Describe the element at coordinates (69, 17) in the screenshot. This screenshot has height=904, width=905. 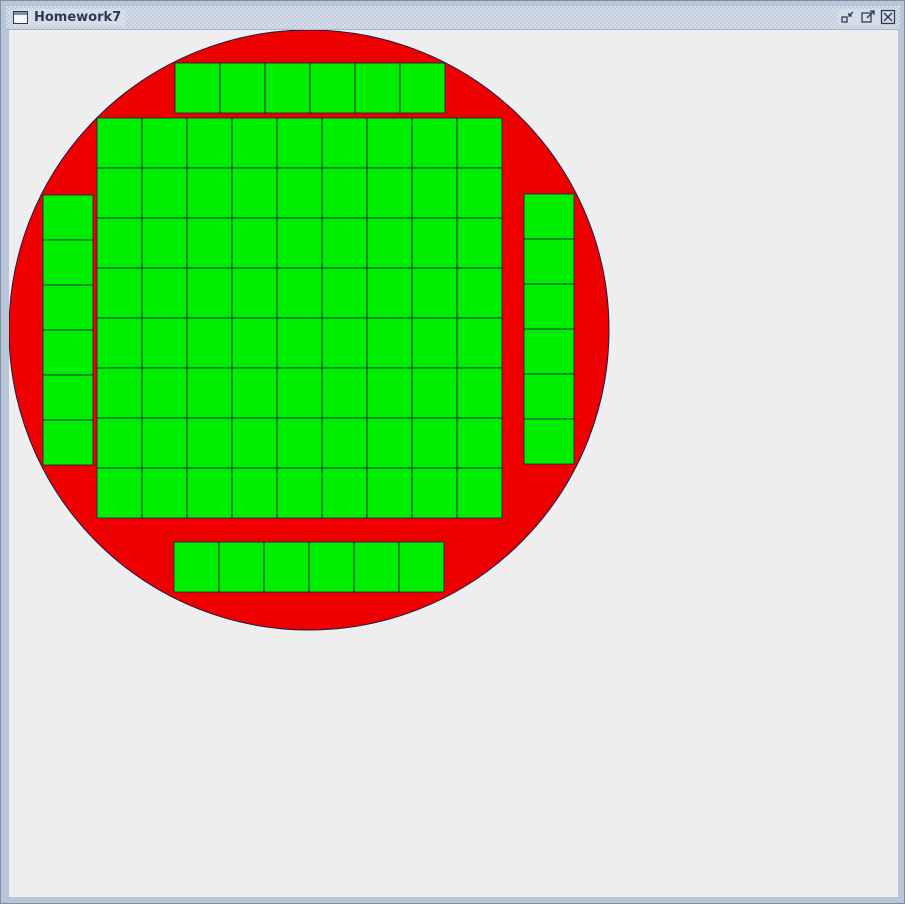
I see `title-group: Homework7` at that location.